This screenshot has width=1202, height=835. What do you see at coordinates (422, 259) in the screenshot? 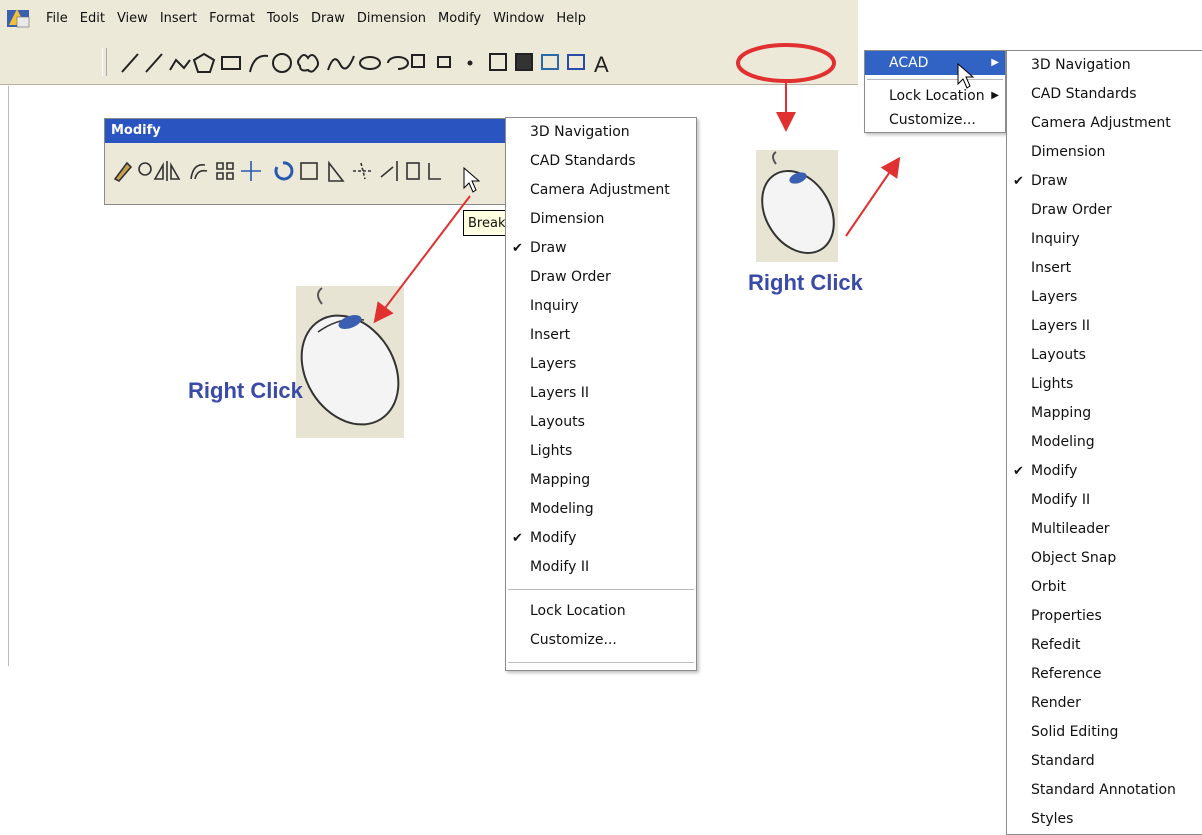
I see `arrow-to-mouse-left` at bounding box center [422, 259].